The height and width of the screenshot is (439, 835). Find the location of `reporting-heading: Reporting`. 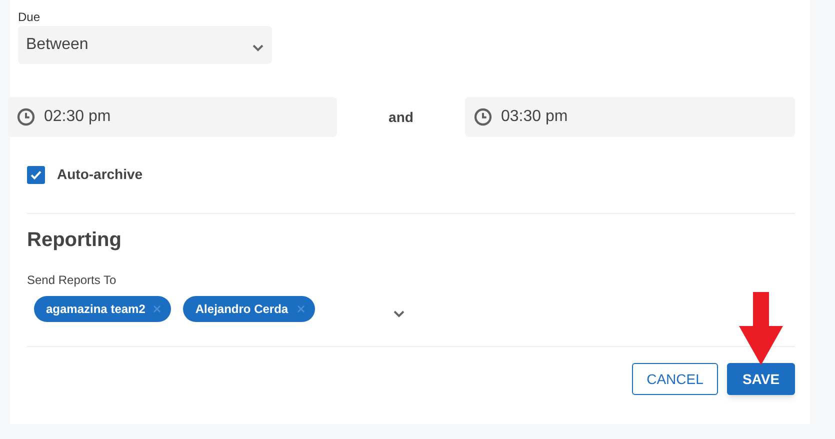

reporting-heading: Reporting is located at coordinates (74, 240).